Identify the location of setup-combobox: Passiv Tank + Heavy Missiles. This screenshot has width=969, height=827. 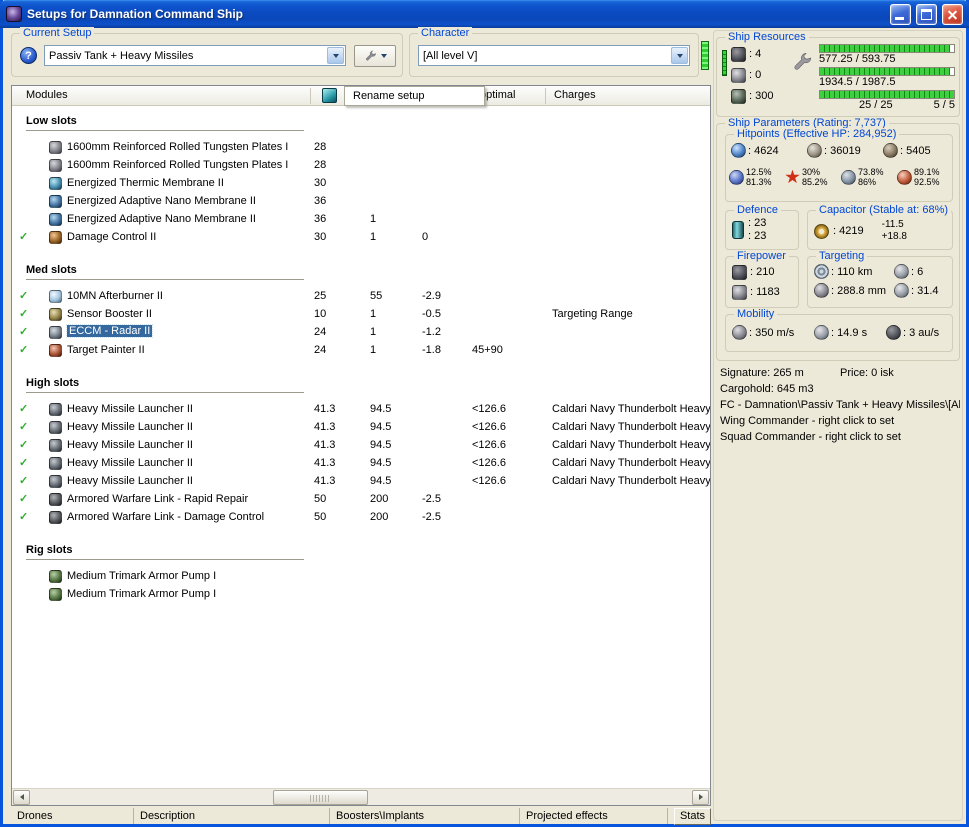
(195, 55).